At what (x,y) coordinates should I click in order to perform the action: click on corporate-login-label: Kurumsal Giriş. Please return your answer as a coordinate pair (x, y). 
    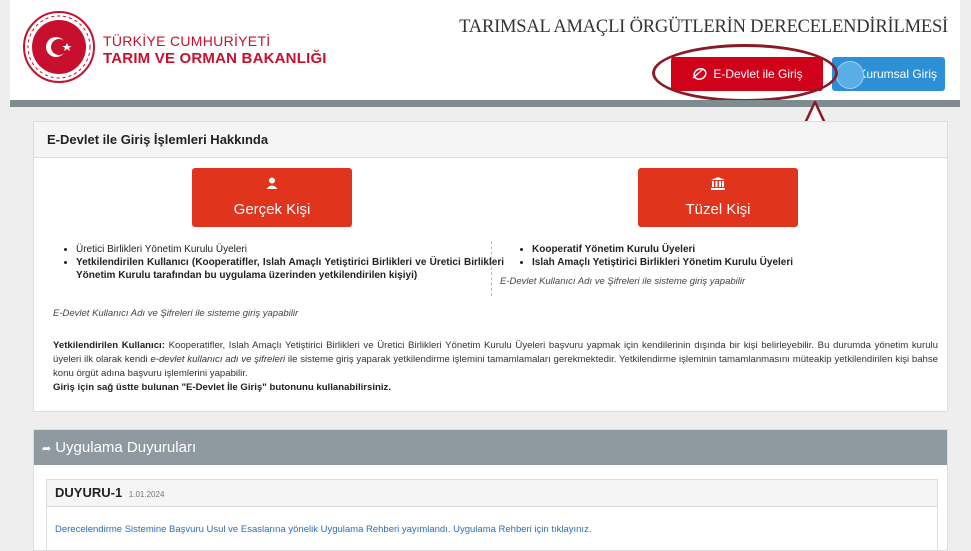
    Looking at the image, I should click on (897, 74).